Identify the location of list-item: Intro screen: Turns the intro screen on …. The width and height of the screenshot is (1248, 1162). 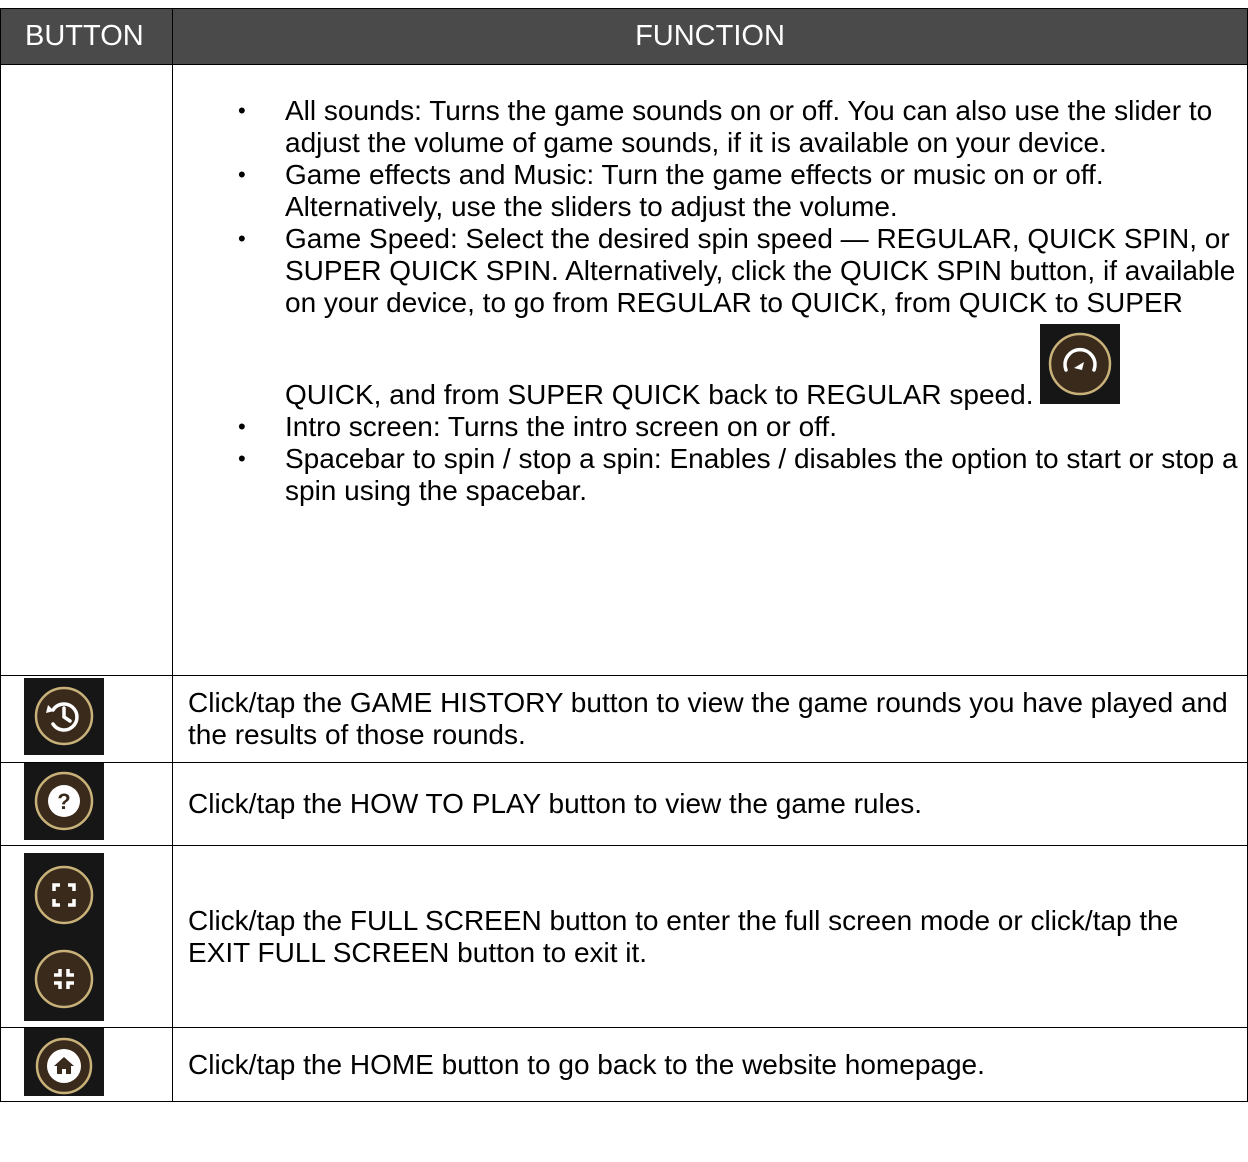
(742, 427).